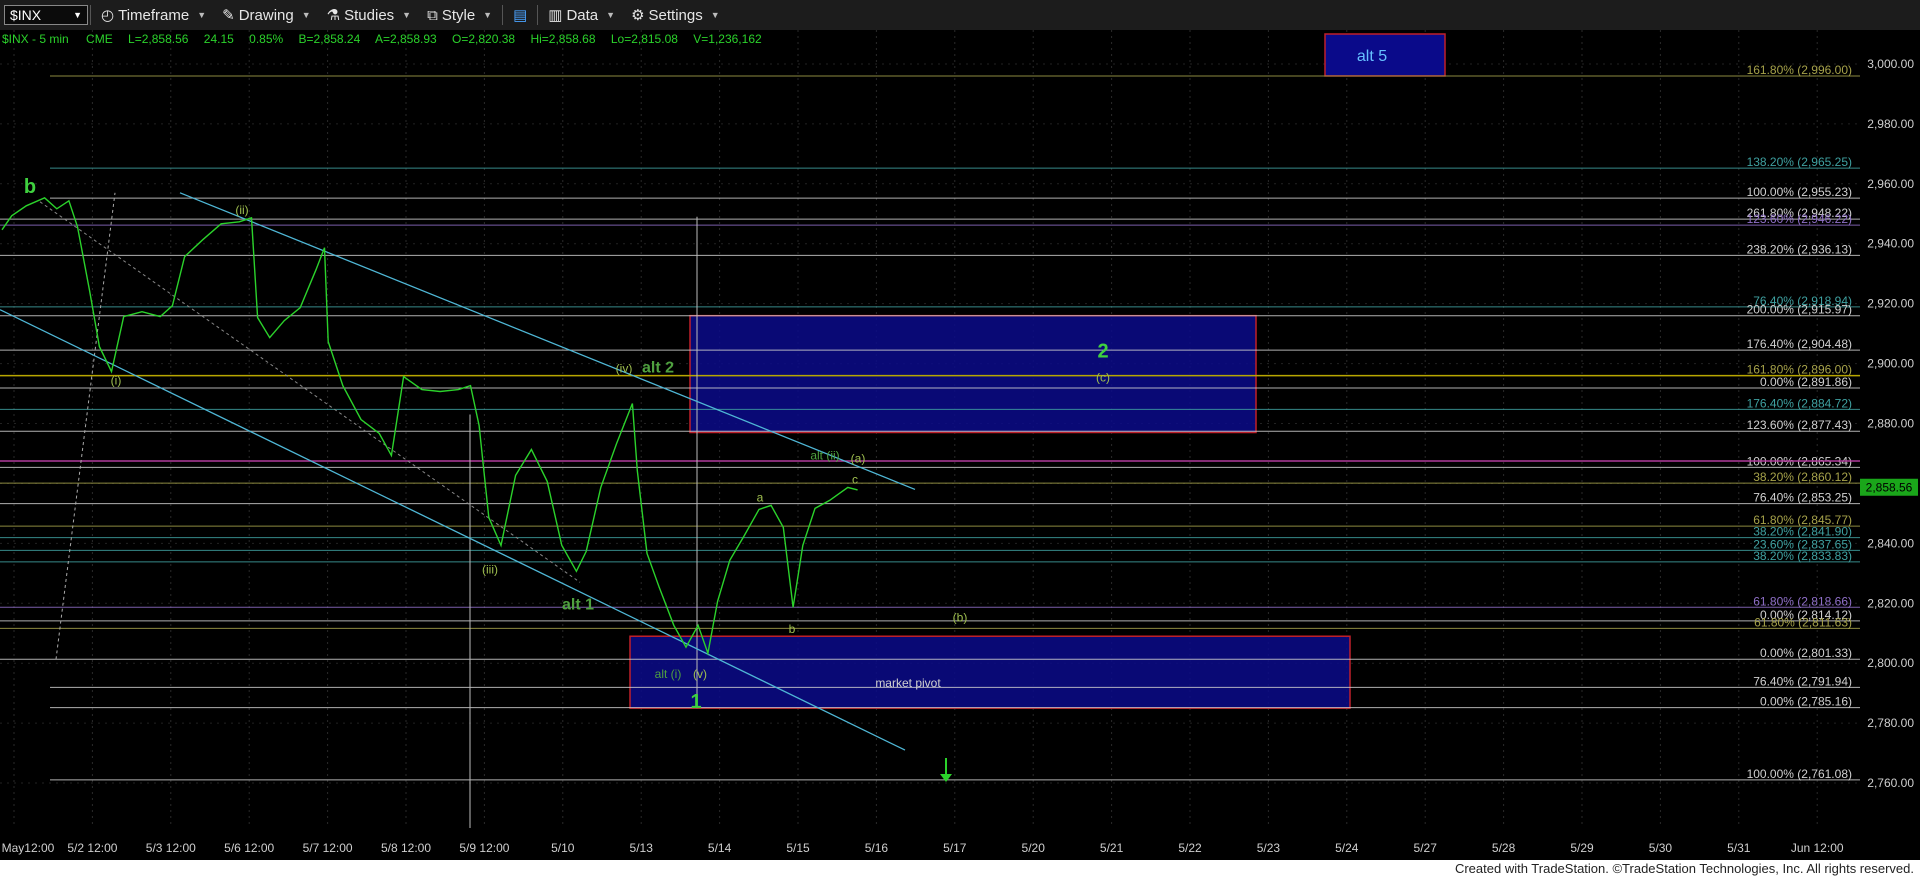  What do you see at coordinates (1372, 56) in the screenshot?
I see `wave-label: alt 5` at bounding box center [1372, 56].